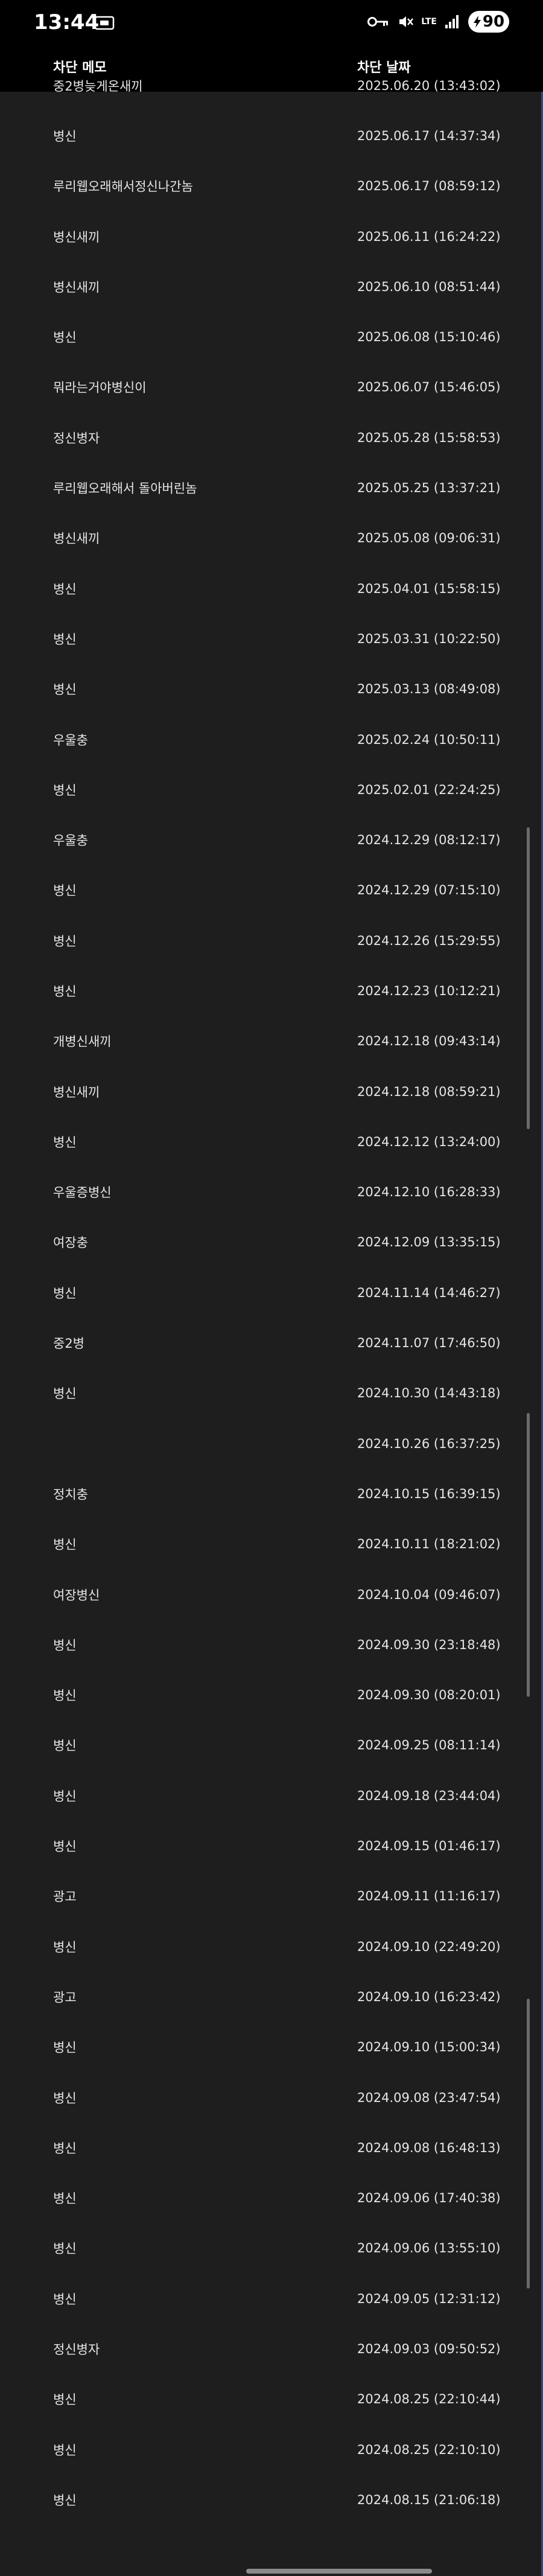  Describe the element at coordinates (77, 1595) in the screenshot. I see `row-memo: 여장병신` at that location.